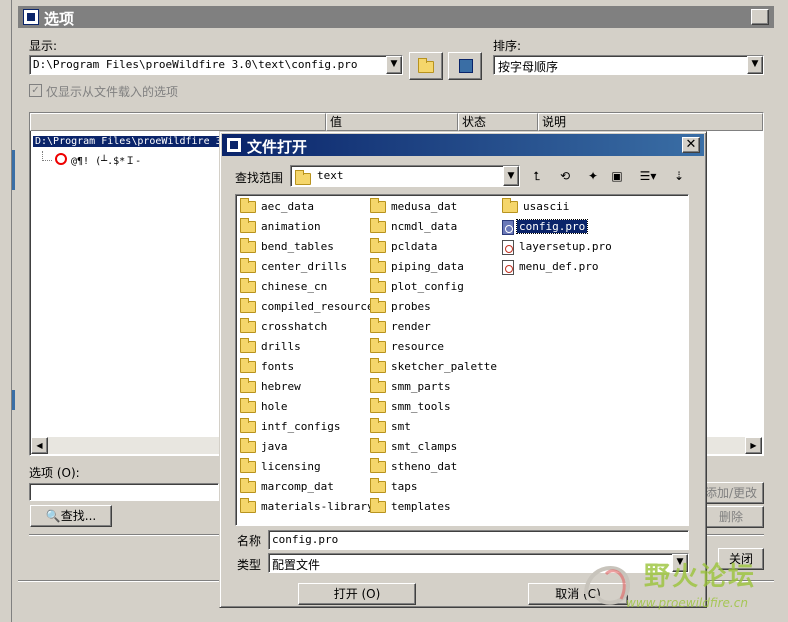 The image size is (788, 622). I want to click on options-close-icon: ✕, so click(760, 17).